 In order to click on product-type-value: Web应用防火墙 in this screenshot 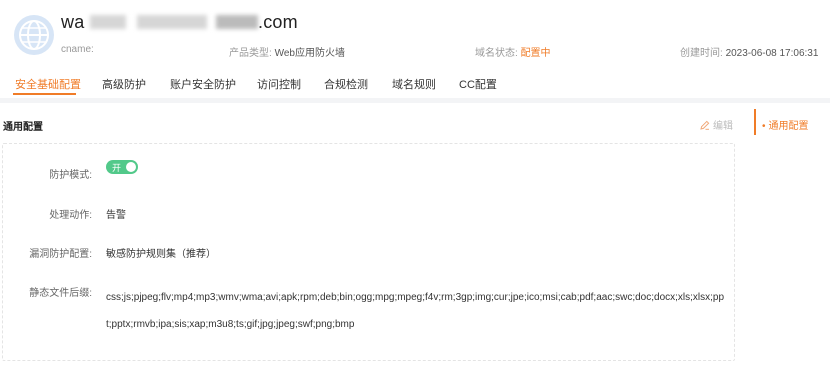, I will do `click(309, 53)`.